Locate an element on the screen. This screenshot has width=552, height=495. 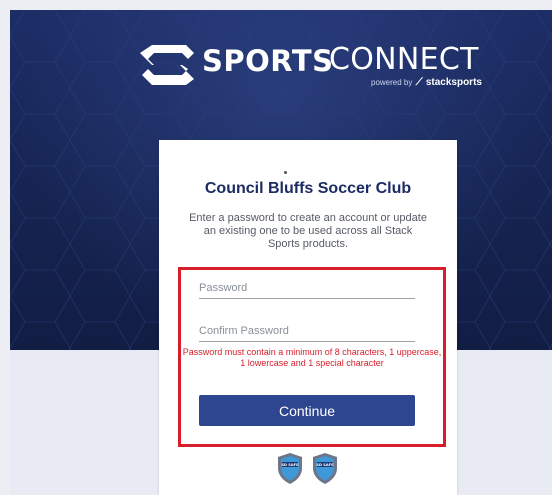
confirm-password-input is located at coordinates (307, 328).